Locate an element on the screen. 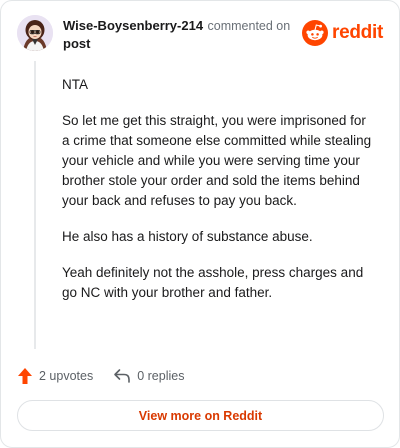  reply-stat: 0 replies is located at coordinates (148, 376).